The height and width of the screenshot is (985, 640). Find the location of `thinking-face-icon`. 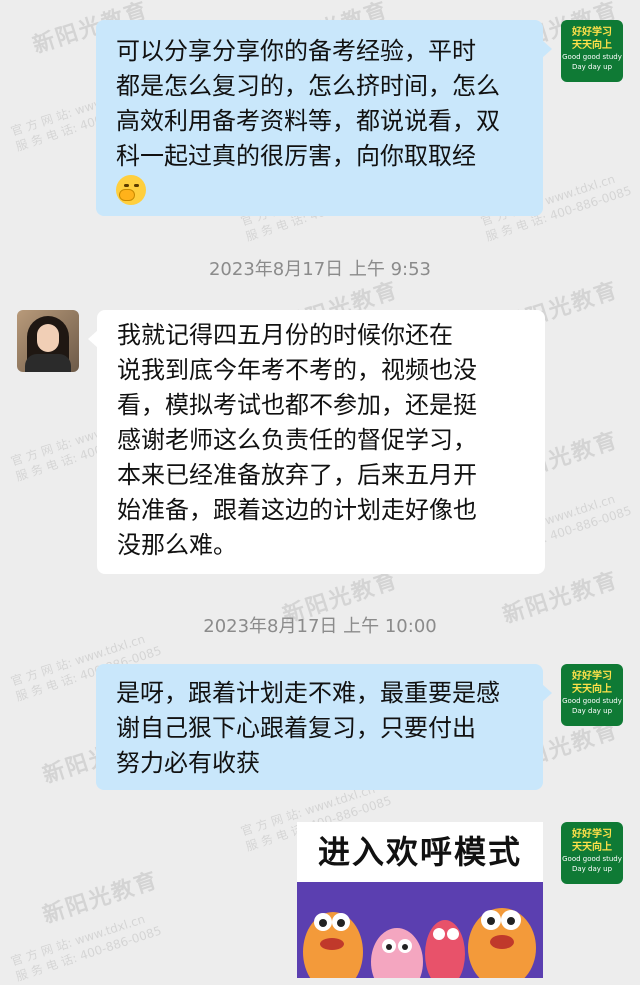

thinking-face-icon is located at coordinates (131, 190).